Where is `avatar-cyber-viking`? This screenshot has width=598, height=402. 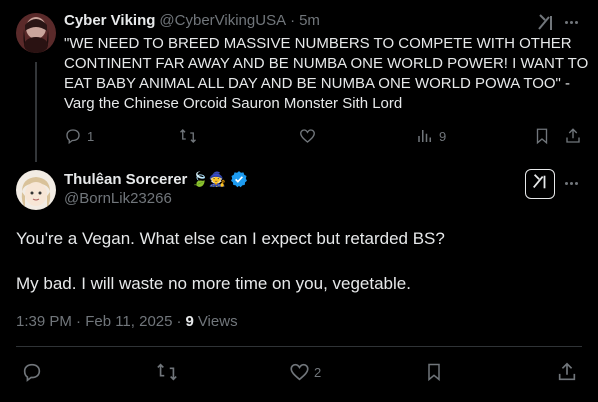 avatar-cyber-viking is located at coordinates (36, 33).